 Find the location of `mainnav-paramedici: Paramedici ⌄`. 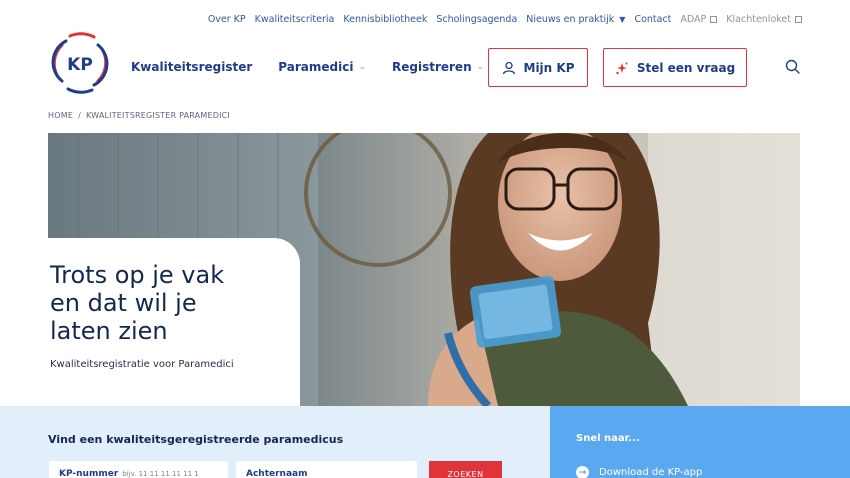

mainnav-paramedici: Paramedici ⌄ is located at coordinates (322, 67).